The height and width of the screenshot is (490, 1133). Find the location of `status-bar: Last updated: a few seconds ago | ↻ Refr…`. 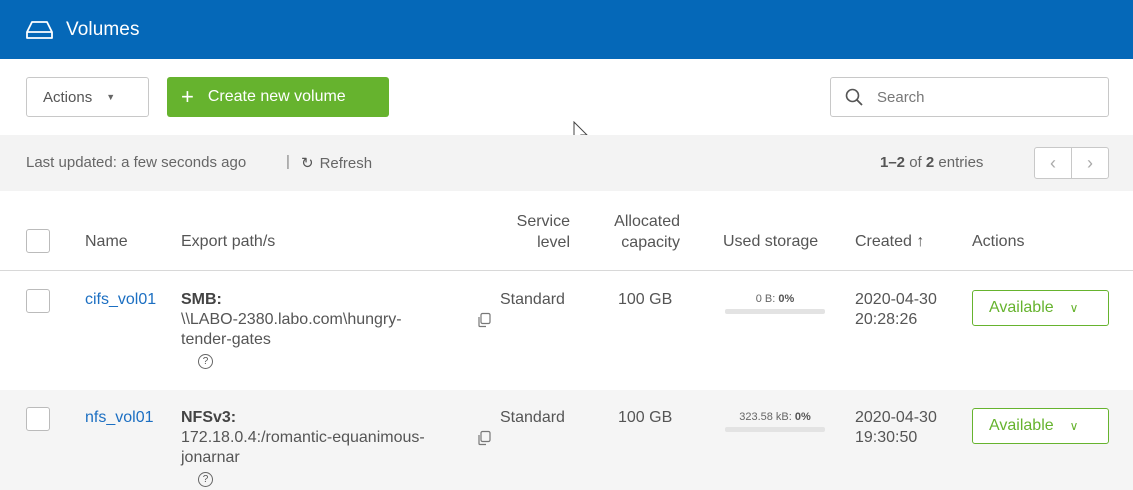

status-bar: Last updated: a few seconds ago | ↻ Refr… is located at coordinates (566, 163).